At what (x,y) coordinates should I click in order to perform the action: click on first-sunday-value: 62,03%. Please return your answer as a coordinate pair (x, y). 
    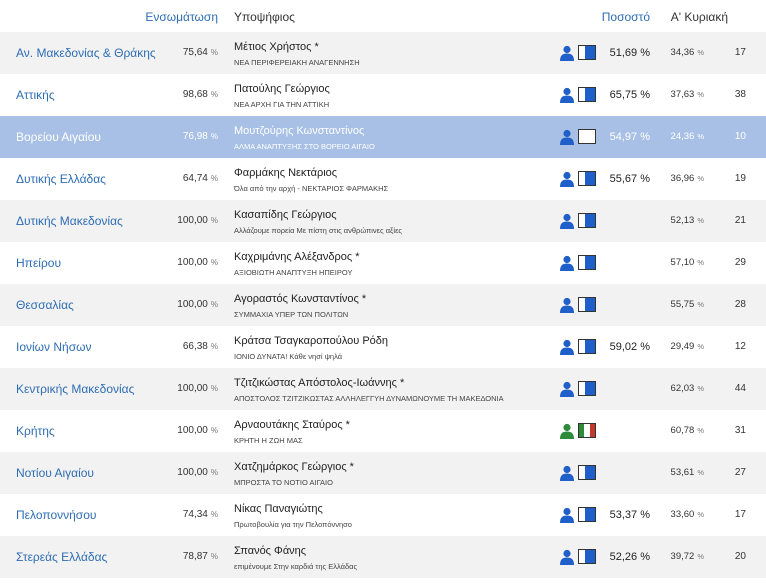
    Looking at the image, I should click on (687, 388).